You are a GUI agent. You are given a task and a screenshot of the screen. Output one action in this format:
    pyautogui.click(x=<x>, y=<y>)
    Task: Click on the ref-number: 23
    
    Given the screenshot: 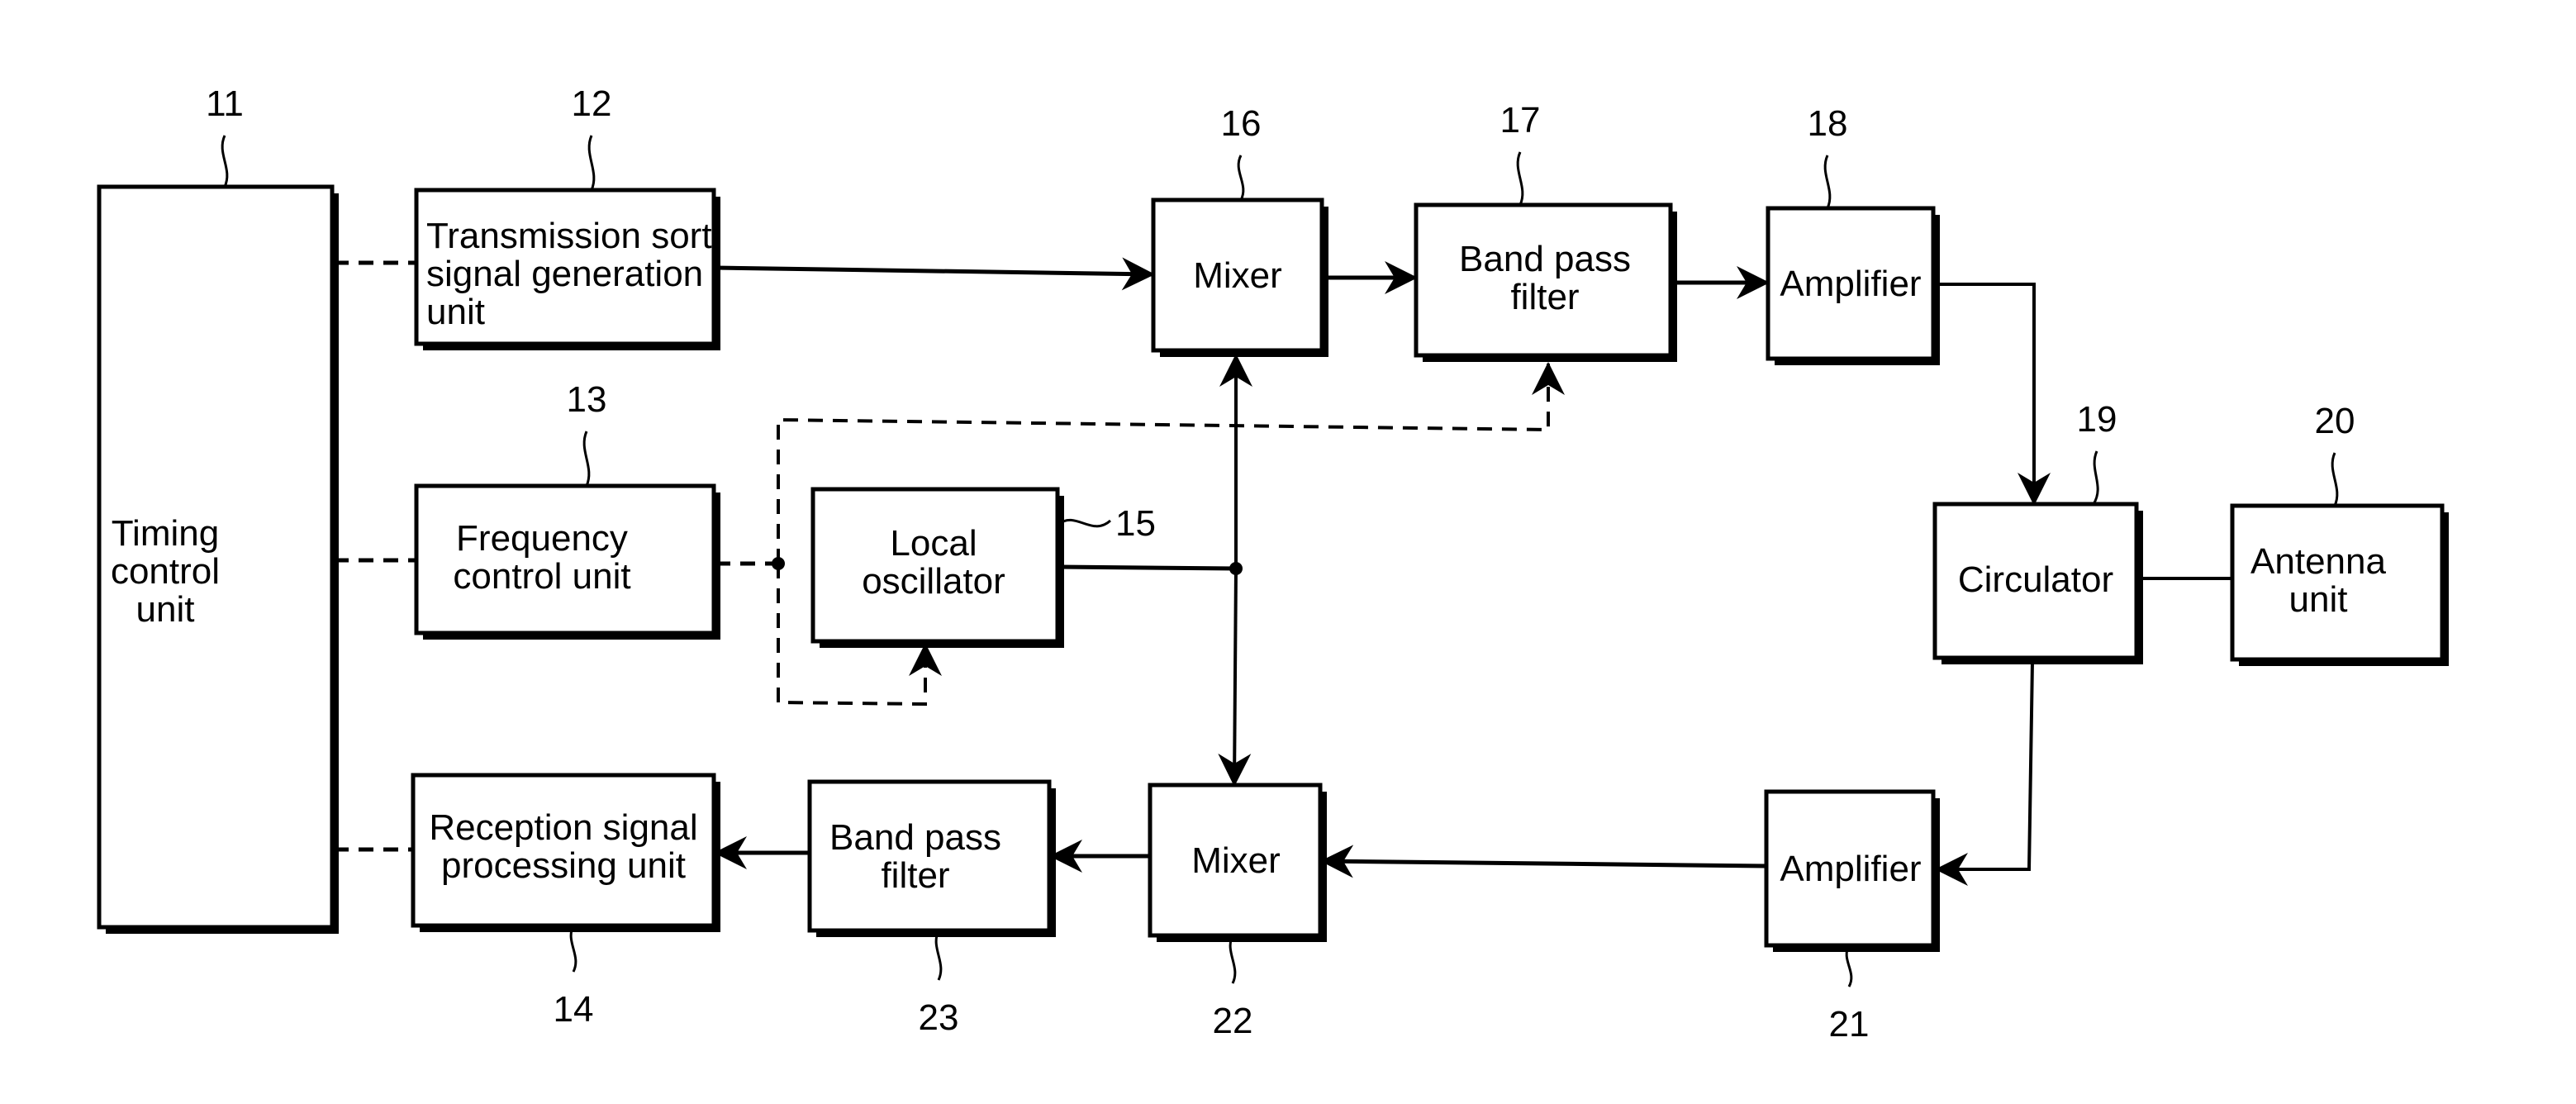 What is the action you would take?
    pyautogui.click(x=939, y=1017)
    